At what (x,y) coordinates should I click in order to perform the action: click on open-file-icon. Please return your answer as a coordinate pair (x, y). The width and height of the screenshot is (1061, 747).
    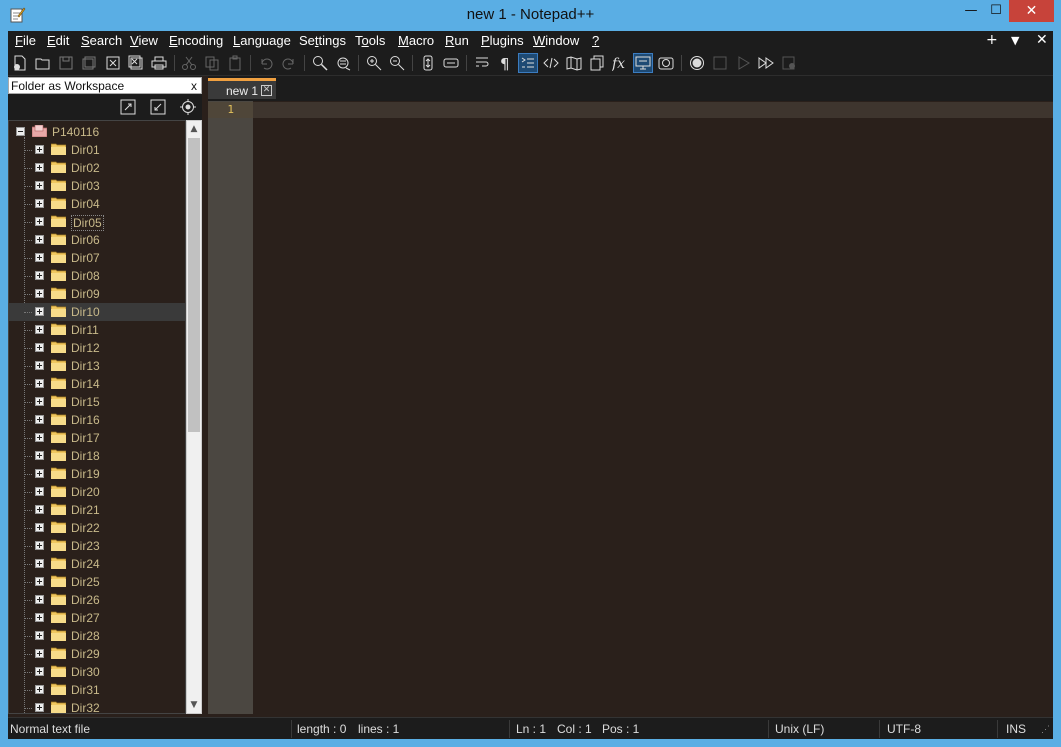
    Looking at the image, I should click on (43, 63).